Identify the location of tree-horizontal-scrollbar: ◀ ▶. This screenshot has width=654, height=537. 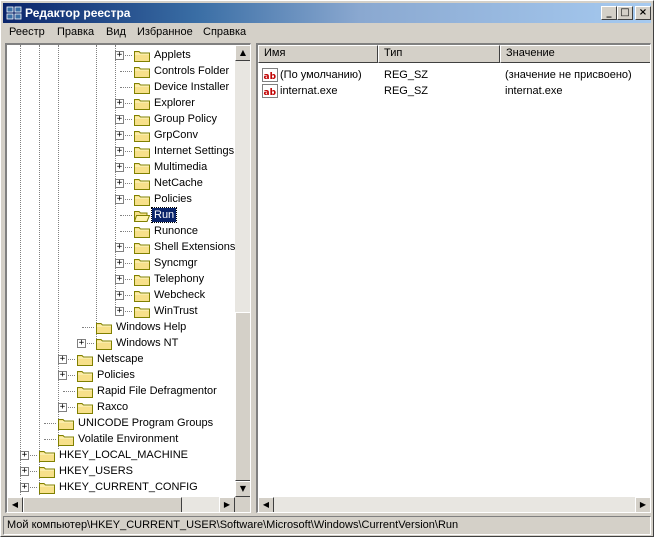
(121, 504).